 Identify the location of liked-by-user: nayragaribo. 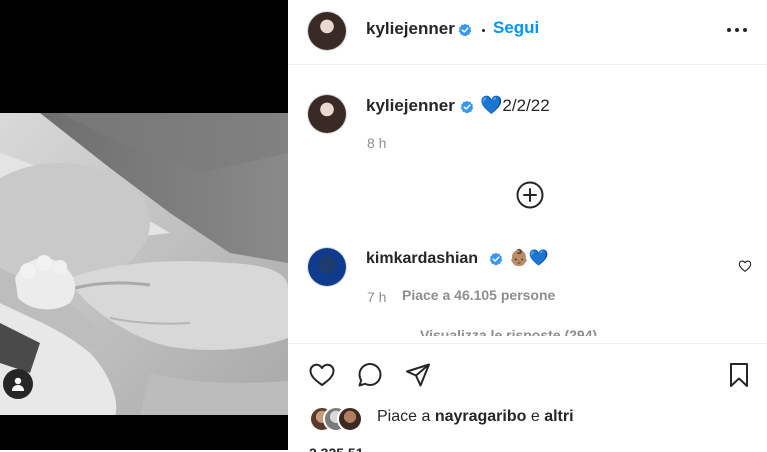
(481, 416).